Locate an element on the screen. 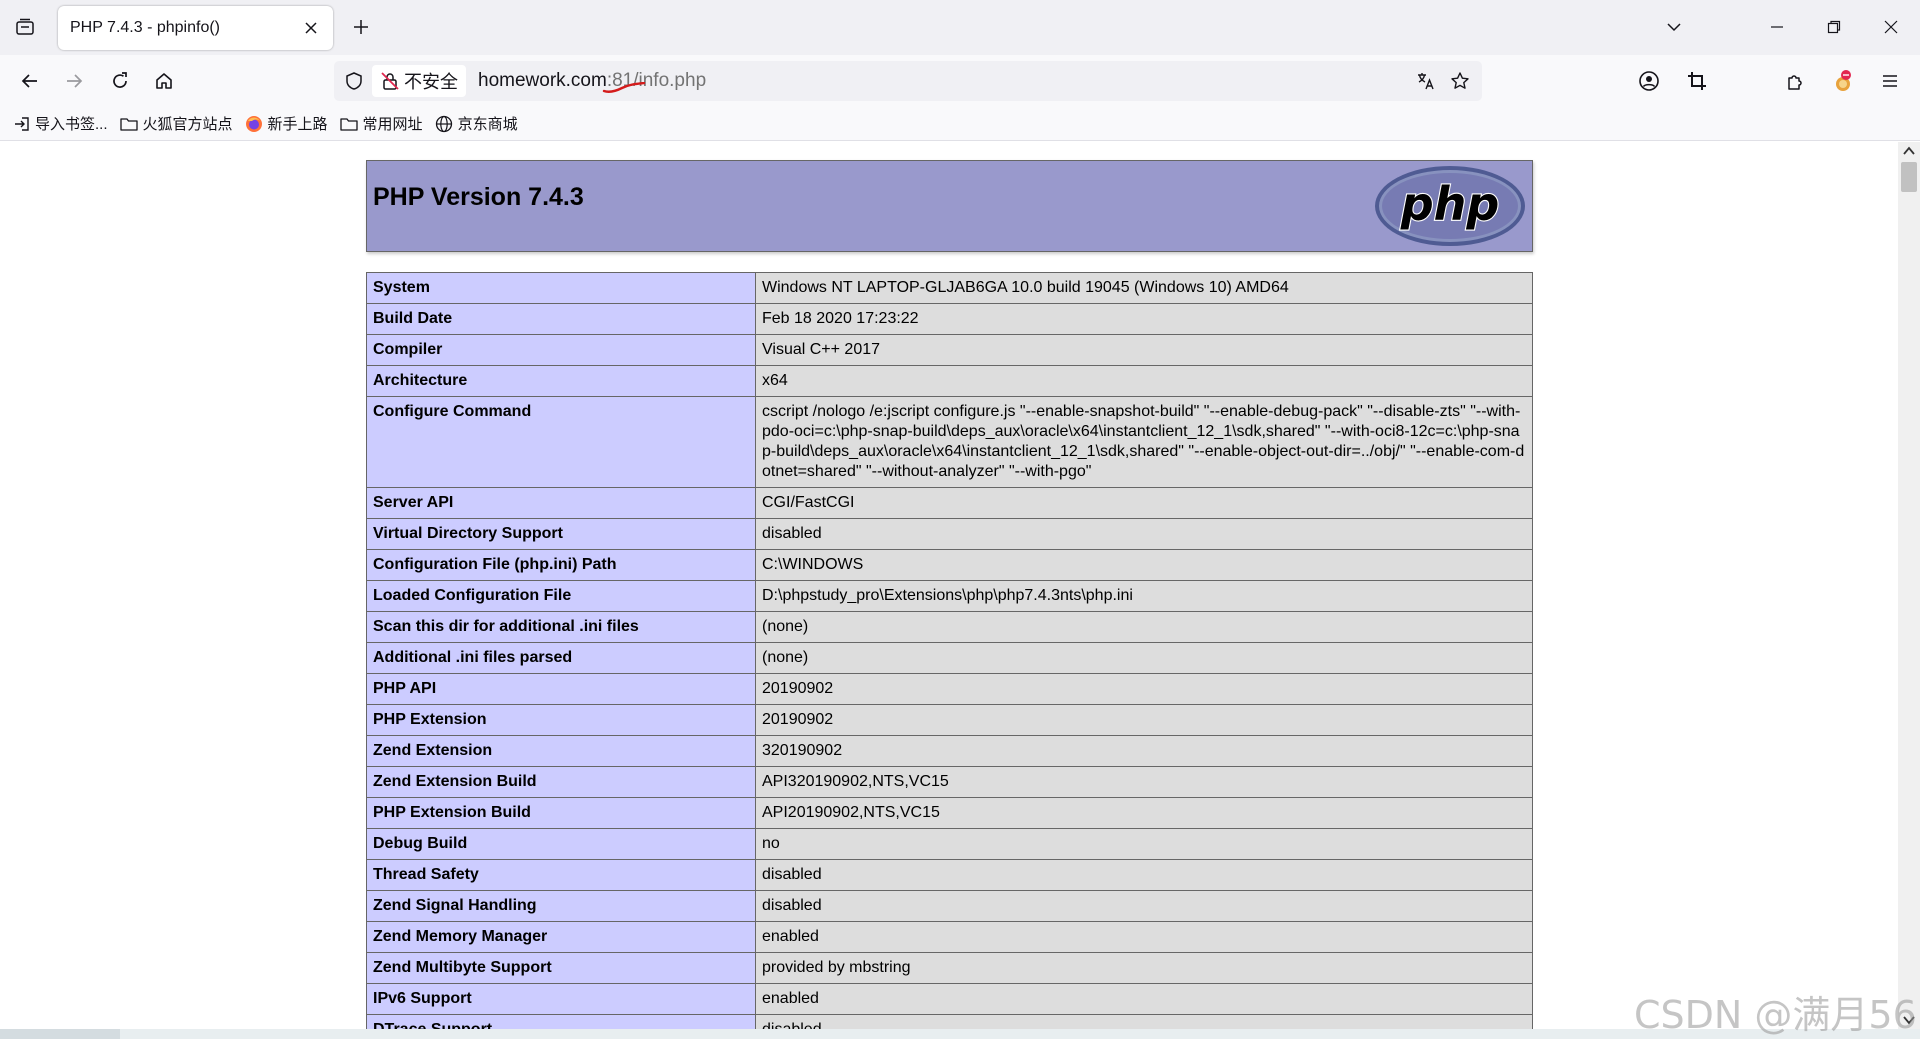 The image size is (1920, 1039). info-row-name: Virtual Directory Support is located at coordinates (561, 534).